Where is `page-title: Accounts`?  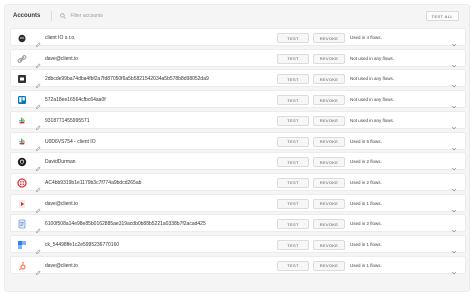 page-title: Accounts is located at coordinates (27, 16).